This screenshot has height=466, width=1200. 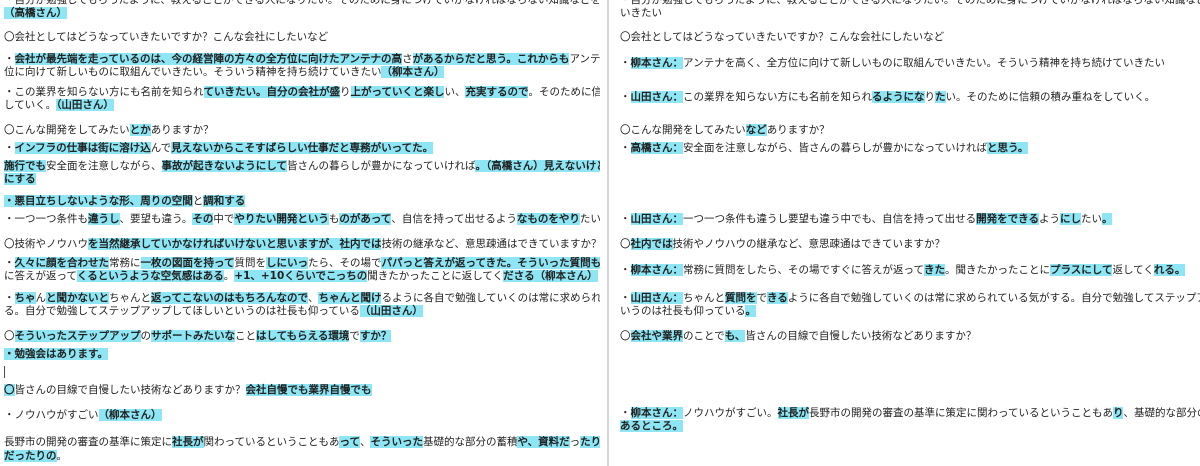 I want to click on text-line: だったりの。, so click(x=35, y=456).